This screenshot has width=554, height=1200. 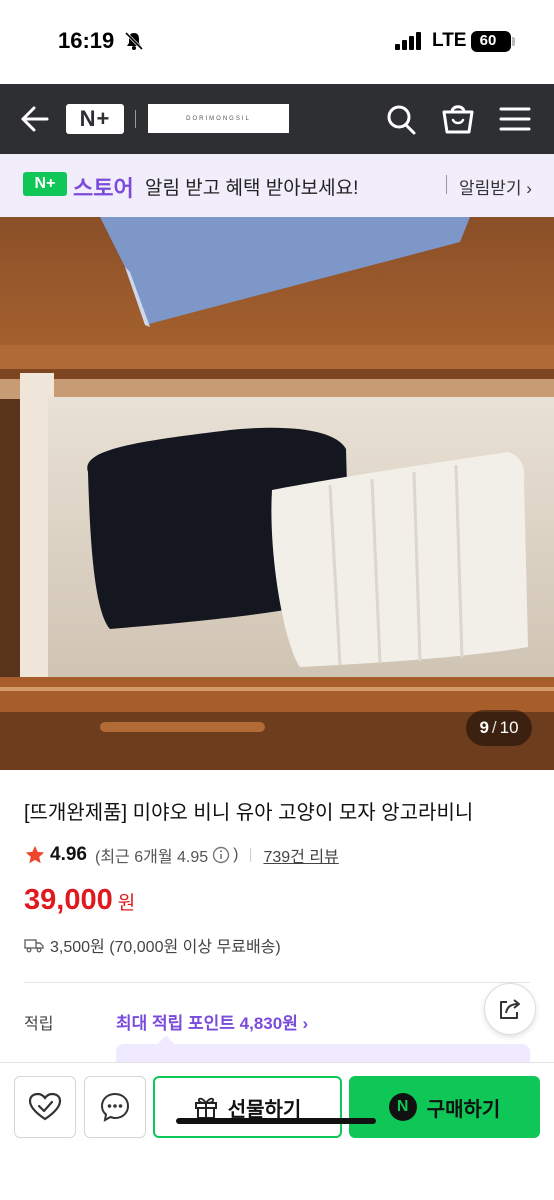 I want to click on menu-icon, so click(x=515, y=119).